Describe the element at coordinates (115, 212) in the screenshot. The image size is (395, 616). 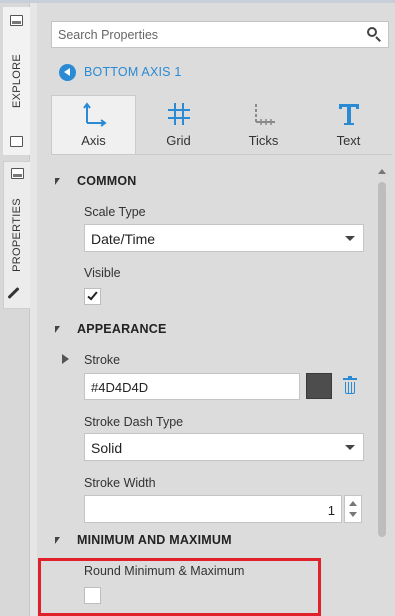
I see `scale-type-label: Scale Type` at that location.